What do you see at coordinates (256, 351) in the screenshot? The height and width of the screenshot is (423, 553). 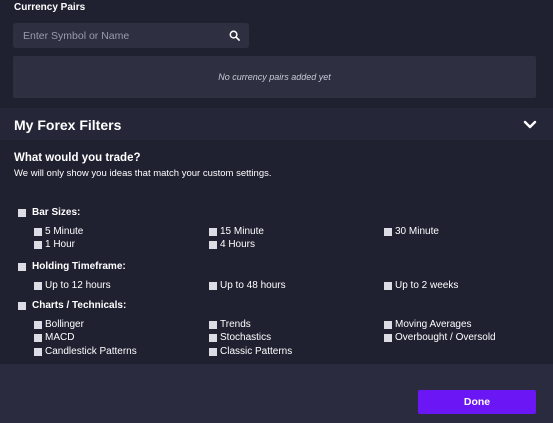 I see `option-classic-patterns-label: Classic Patterns` at bounding box center [256, 351].